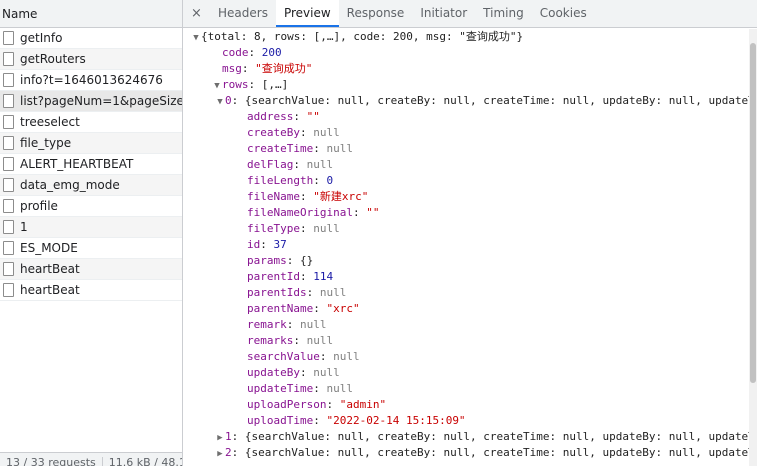 The image size is (757, 466). Describe the element at coordinates (91, 459) in the screenshot. I see `status-bar: 13 / 33 requests 11.6 kB / 48.1` at that location.